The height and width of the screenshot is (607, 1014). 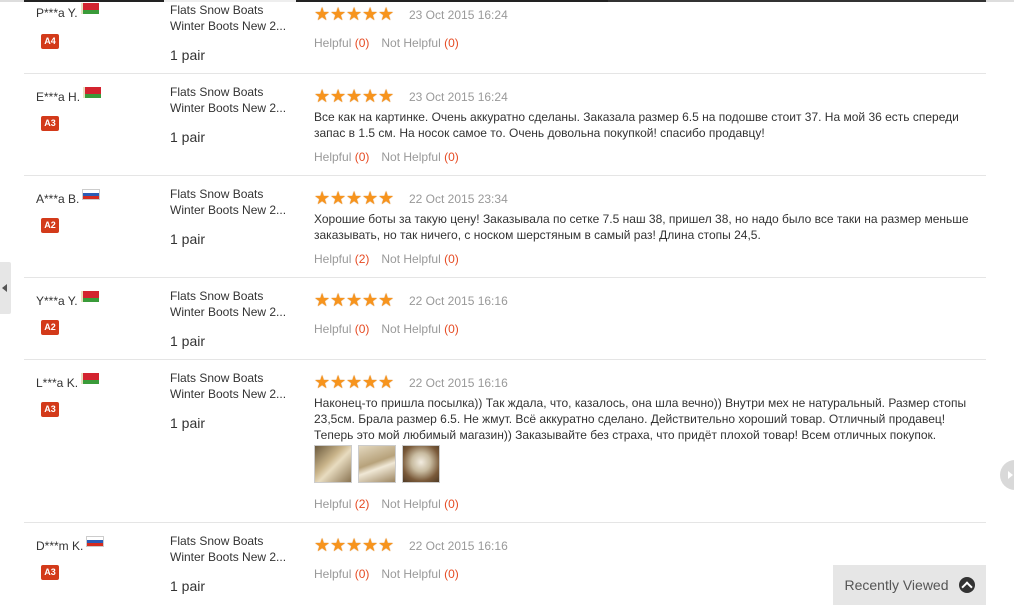 I want to click on recently-viewed-button: Recently Viewed, so click(x=909, y=585).